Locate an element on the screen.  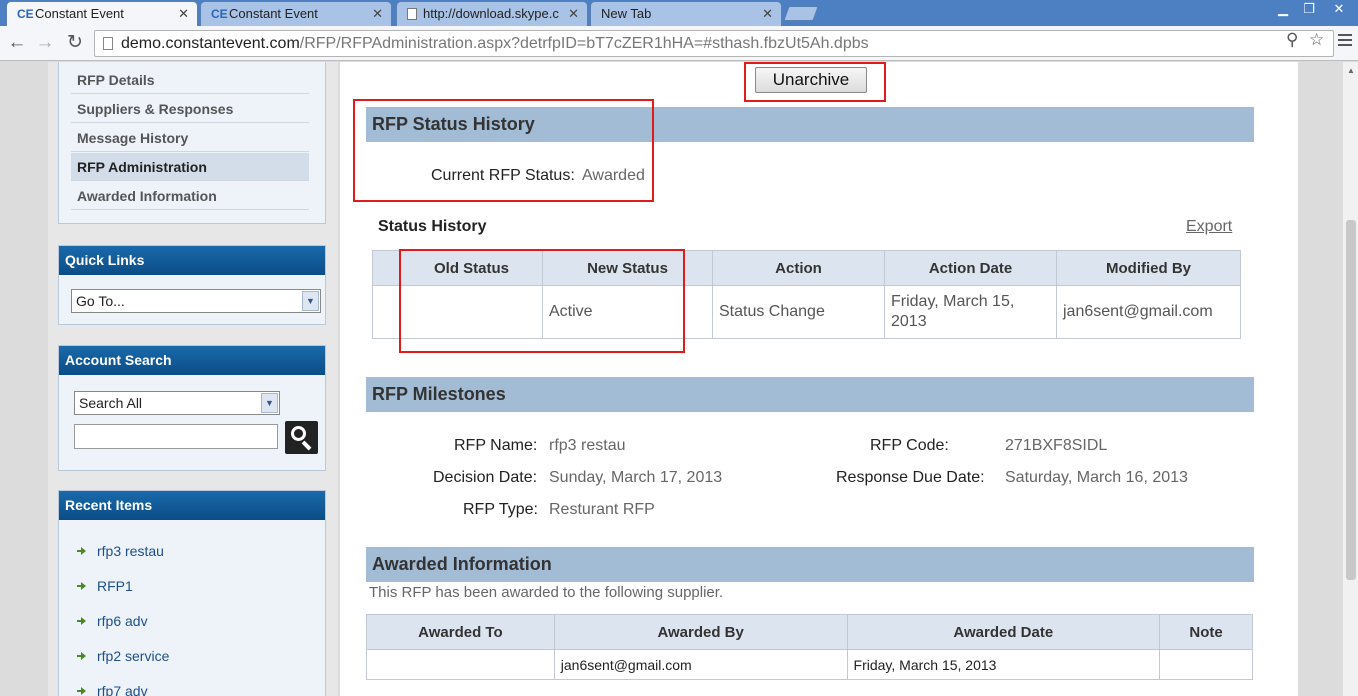
rfp-type-value: Resturant RFP is located at coordinates (602, 509).